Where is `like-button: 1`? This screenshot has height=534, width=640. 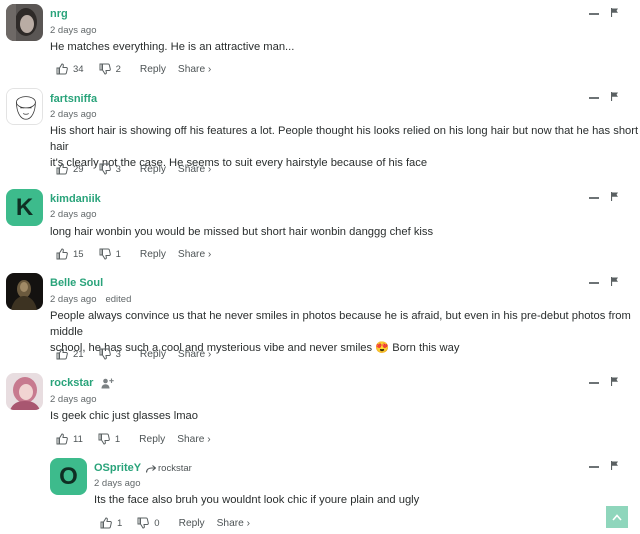 like-button: 1 is located at coordinates (111, 523).